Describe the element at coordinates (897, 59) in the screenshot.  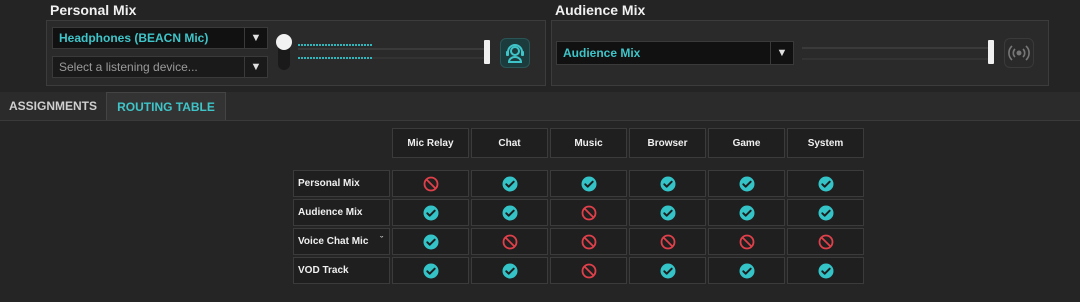
I see `audience-volume-track-bottom` at that location.